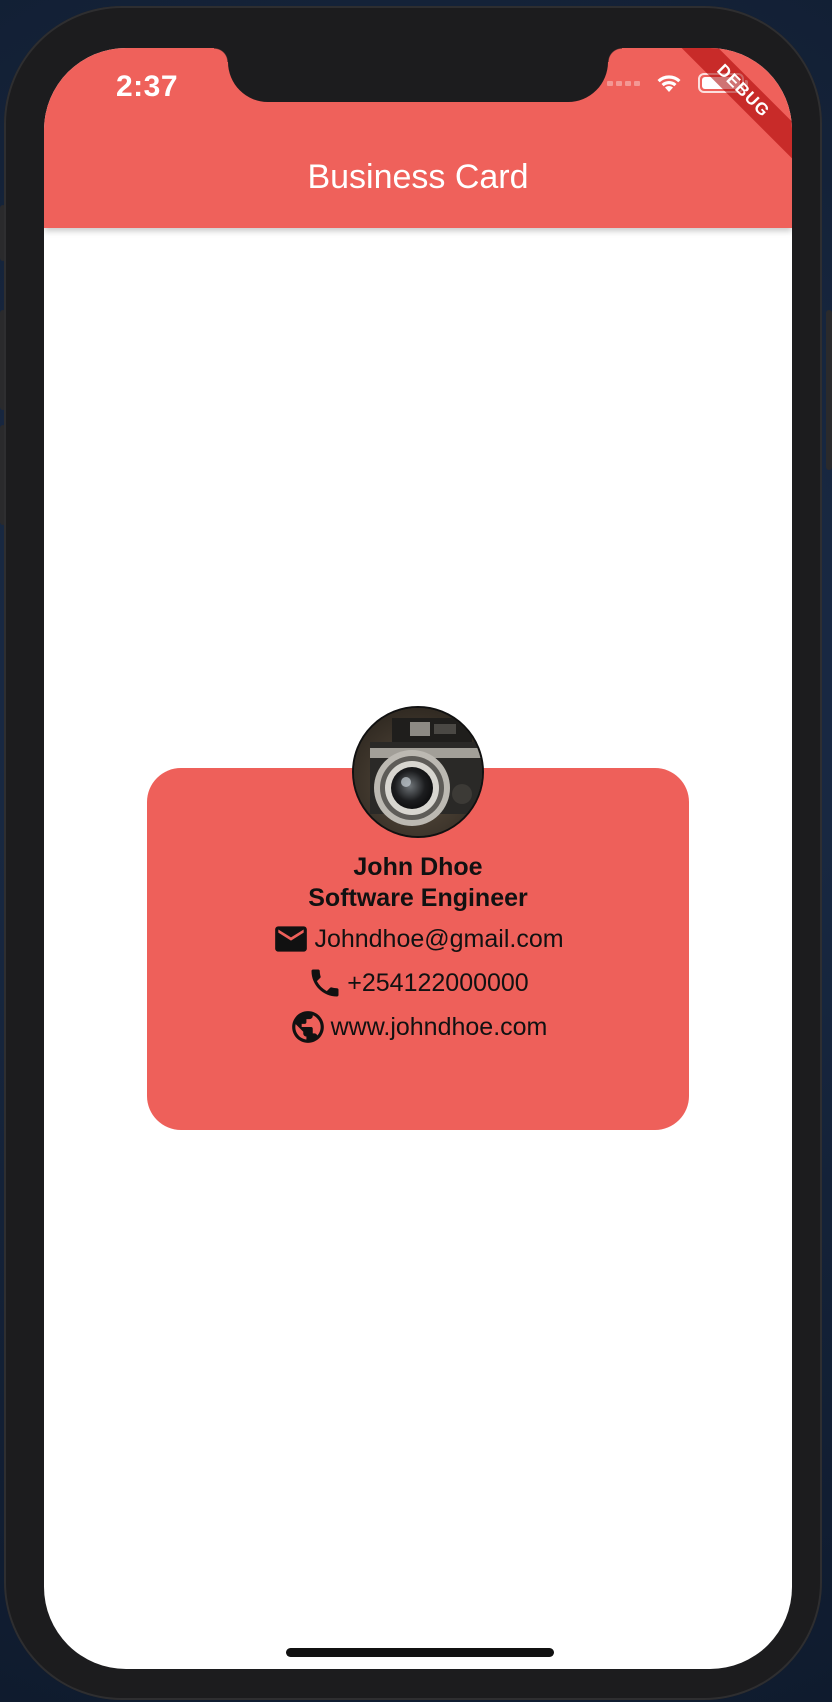 The width and height of the screenshot is (832, 1702). I want to click on contact-phone-row: +254122000000, so click(418, 983).